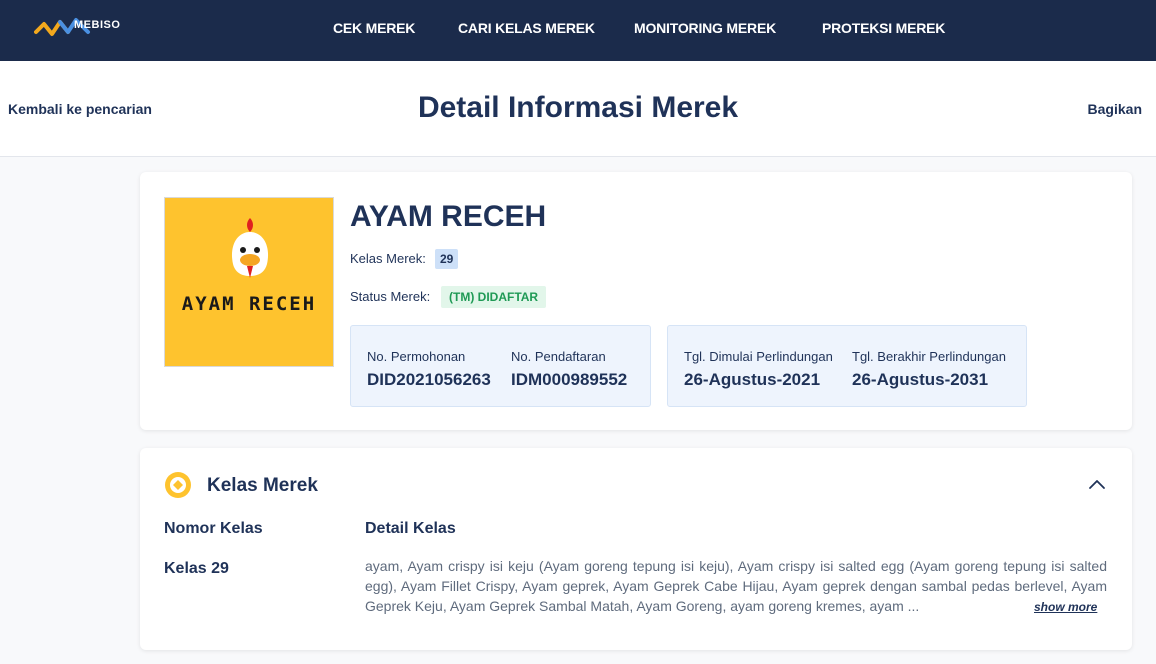 The width and height of the screenshot is (1156, 664). I want to click on nav-cek-merek: CEK MEREK, so click(374, 28).